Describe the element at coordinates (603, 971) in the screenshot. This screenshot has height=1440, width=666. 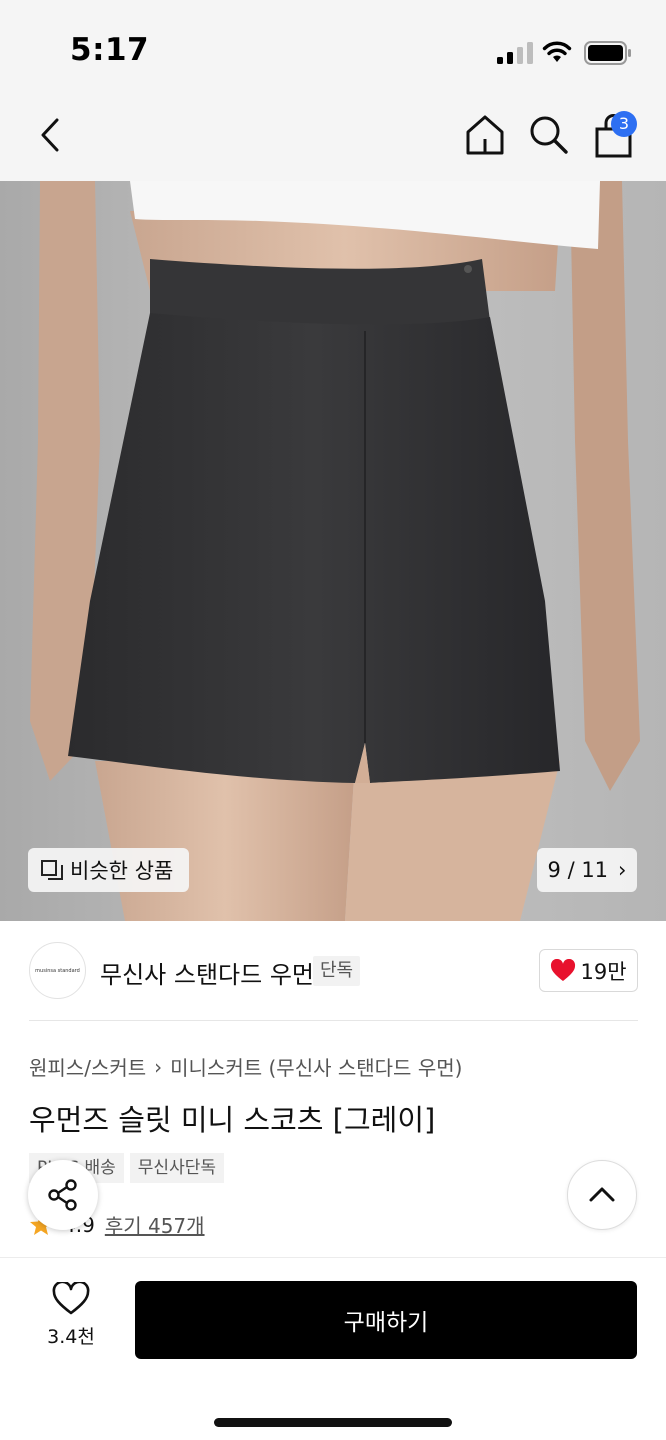
I see `brand-like-count: 19만` at that location.